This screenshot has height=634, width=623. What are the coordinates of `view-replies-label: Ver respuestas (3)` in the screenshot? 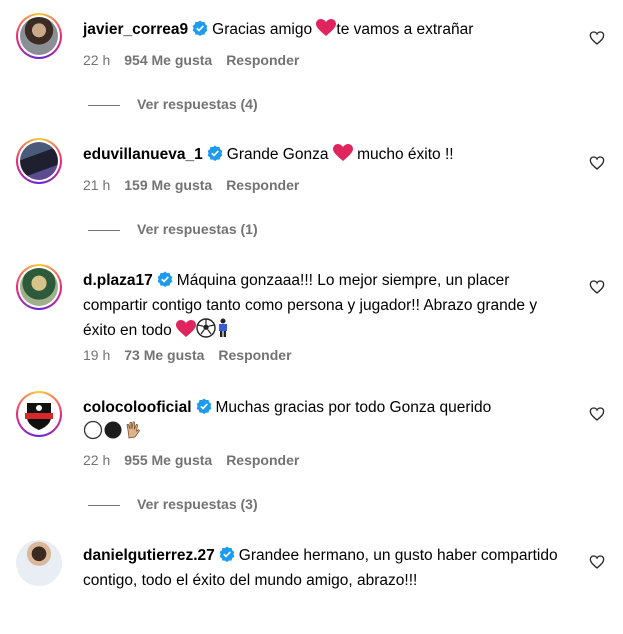 It's located at (197, 504).